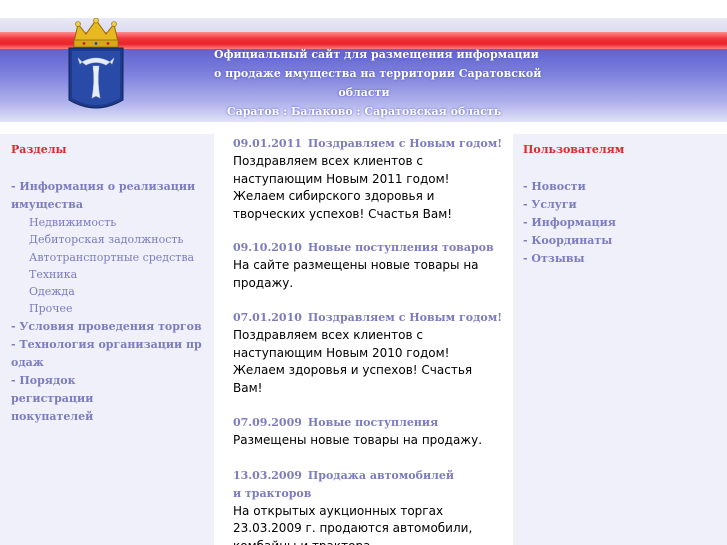  What do you see at coordinates (112, 257) in the screenshot?
I see `nav-item-vehicles: Автотранспортные средства` at bounding box center [112, 257].